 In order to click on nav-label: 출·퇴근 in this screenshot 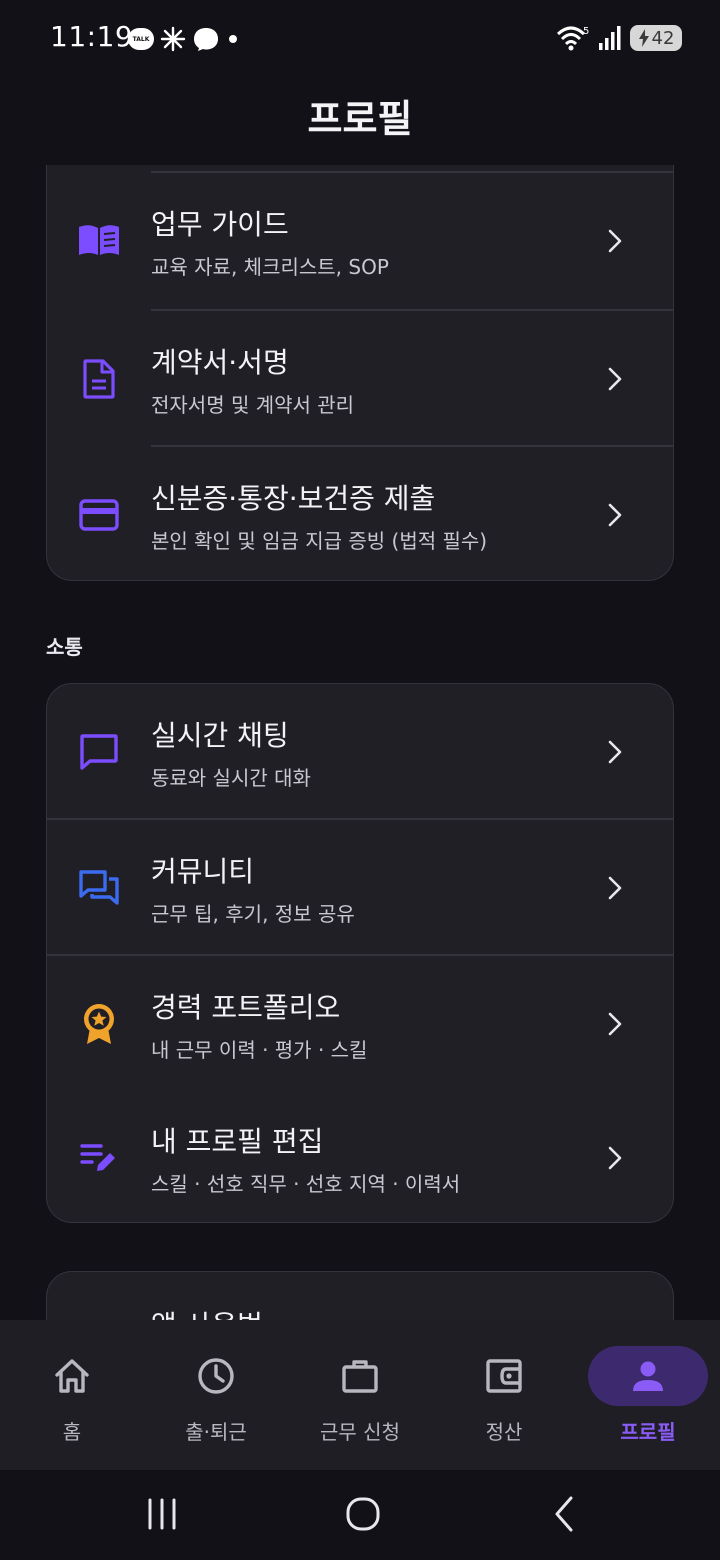, I will do `click(216, 1432)`.